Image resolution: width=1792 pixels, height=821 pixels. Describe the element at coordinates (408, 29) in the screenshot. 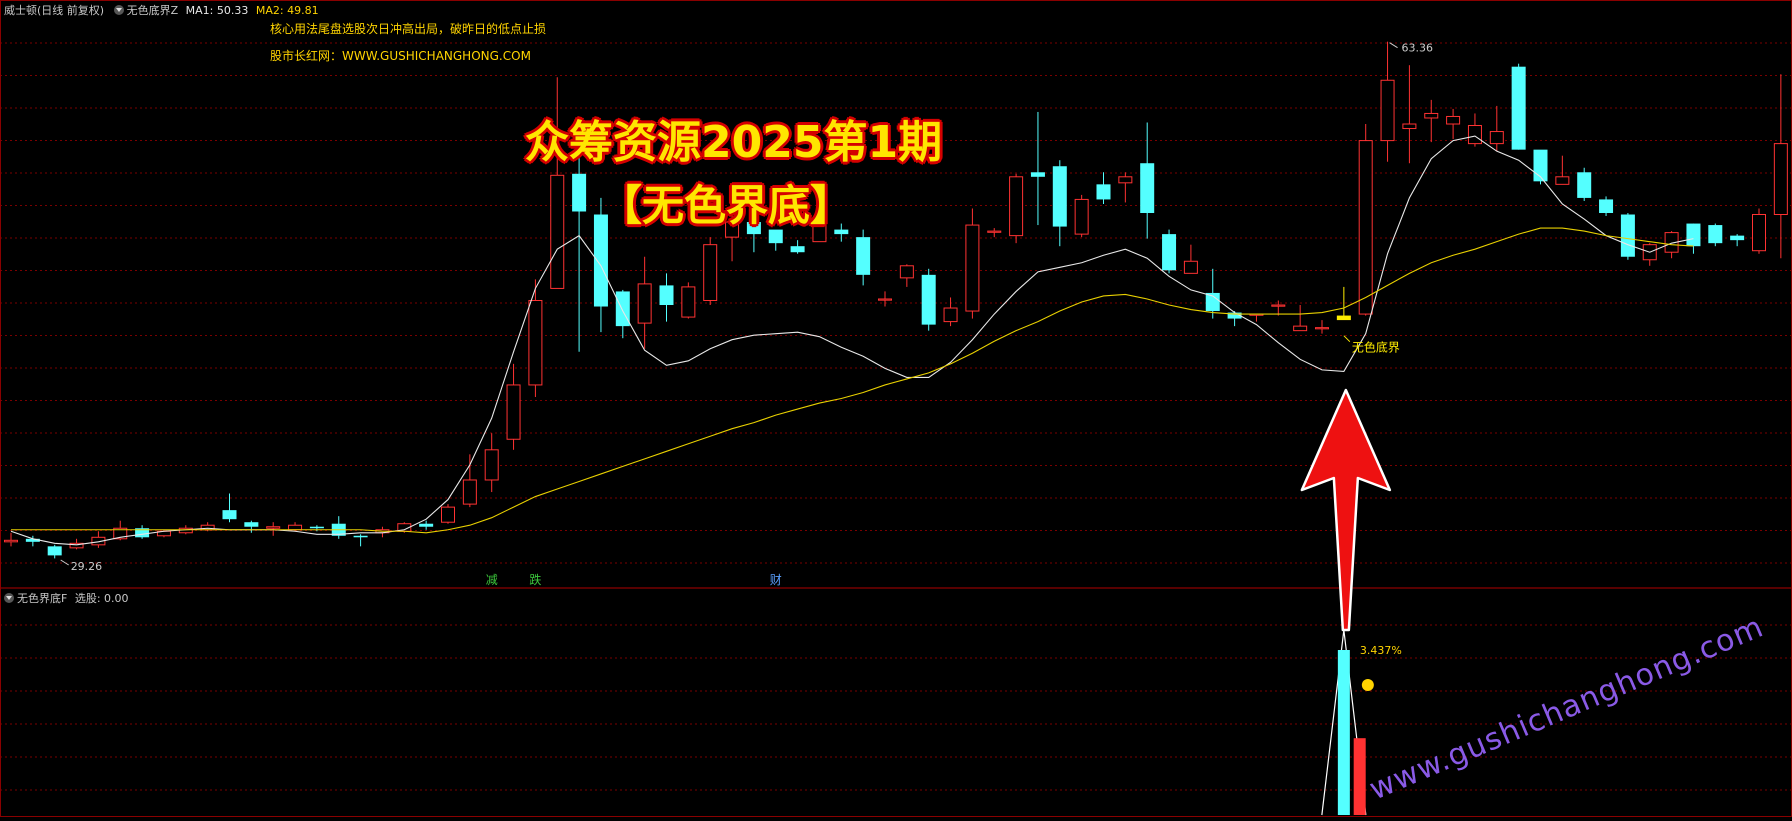

I see `usage-note: 核心用法尾盘选股次日冲高出局，破昨日的低点止损` at that location.